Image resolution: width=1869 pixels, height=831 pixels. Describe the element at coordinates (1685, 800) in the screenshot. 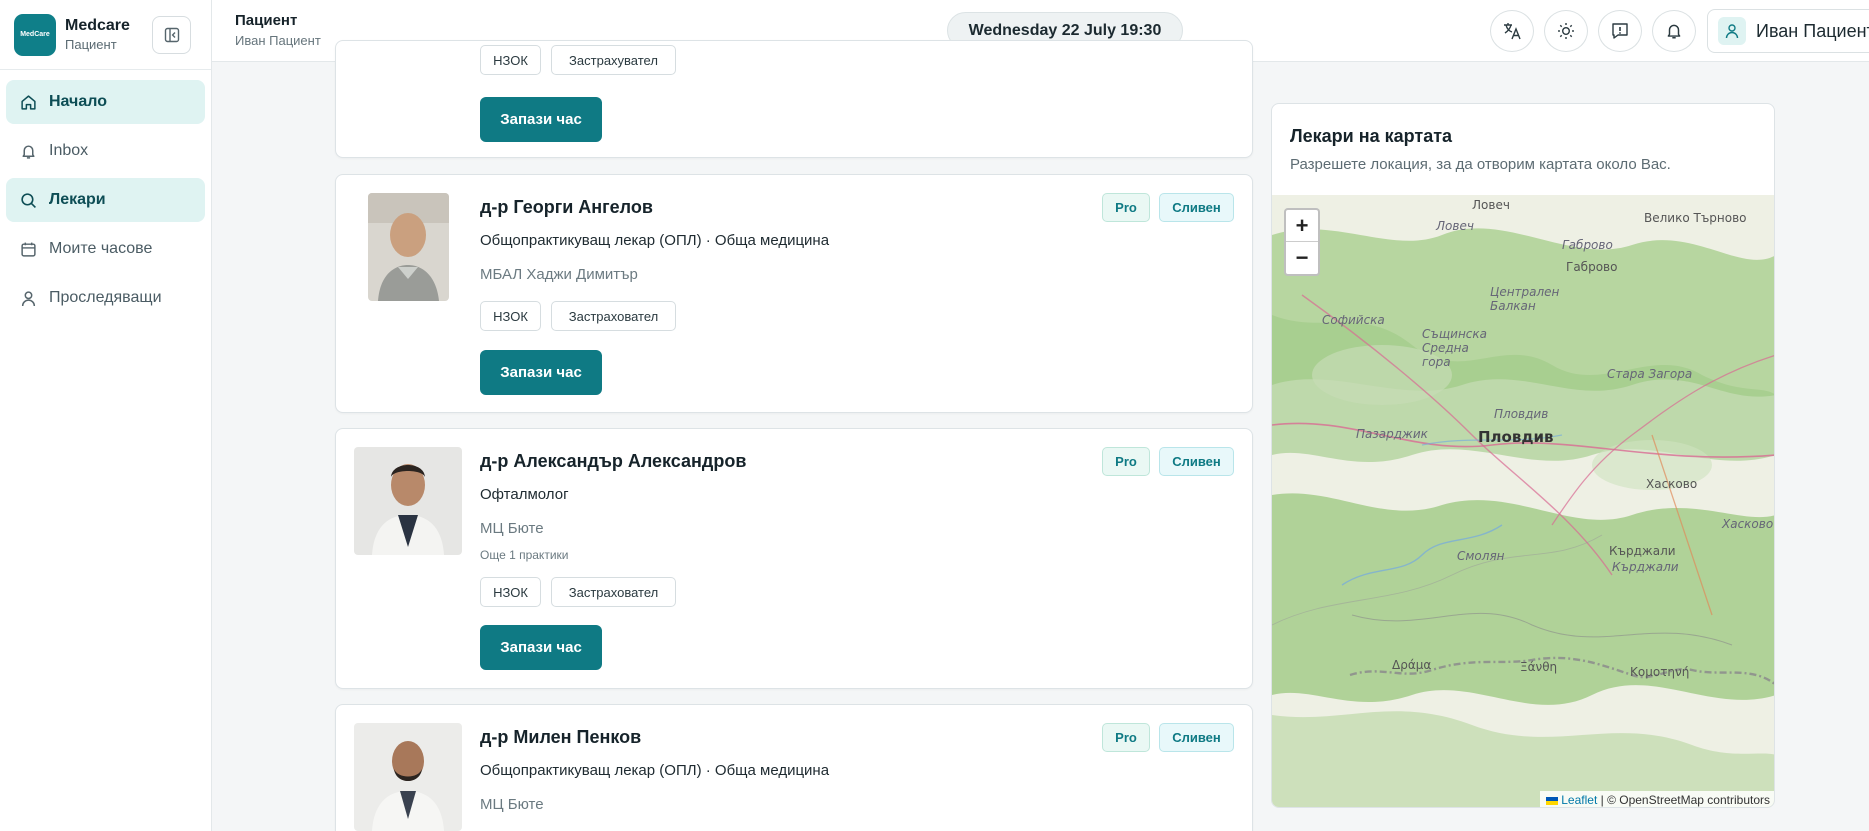

I see `osm-attribution: | © OpenStreetMap contributors` at that location.